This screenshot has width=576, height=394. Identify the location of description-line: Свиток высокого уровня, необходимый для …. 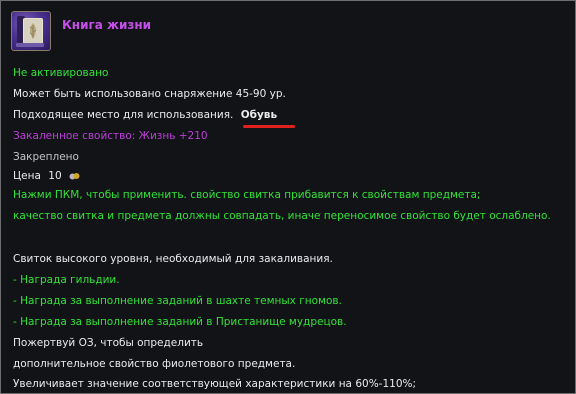
(173, 259).